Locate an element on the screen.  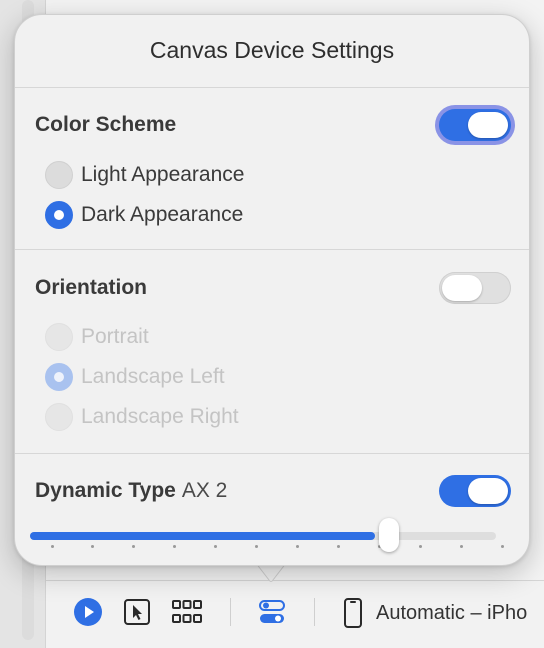
radio-label: Portrait is located at coordinates (115, 336).